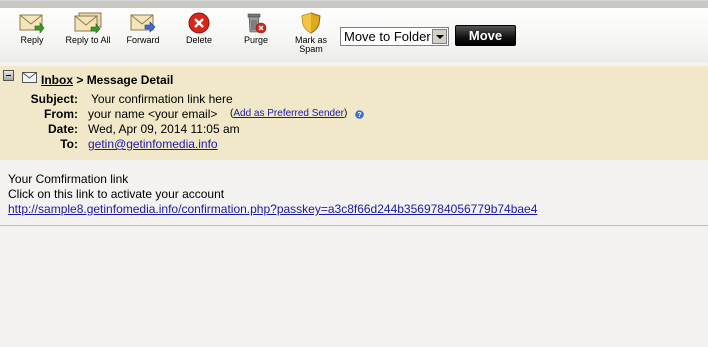 This screenshot has width=708, height=347. I want to click on breadcrumb: Inbox > Message Detail, so click(107, 80).